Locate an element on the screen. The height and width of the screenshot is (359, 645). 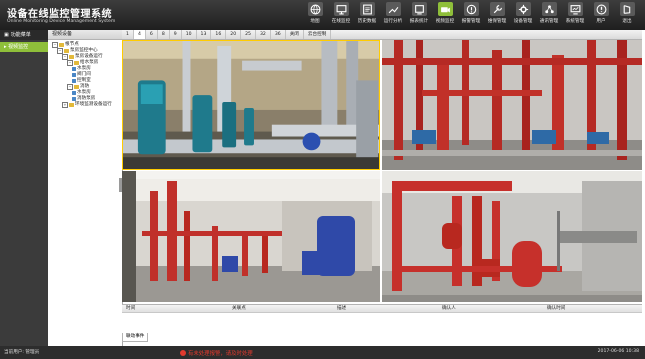
layout-tab: 云台控制 is located at coordinates (318, 34).